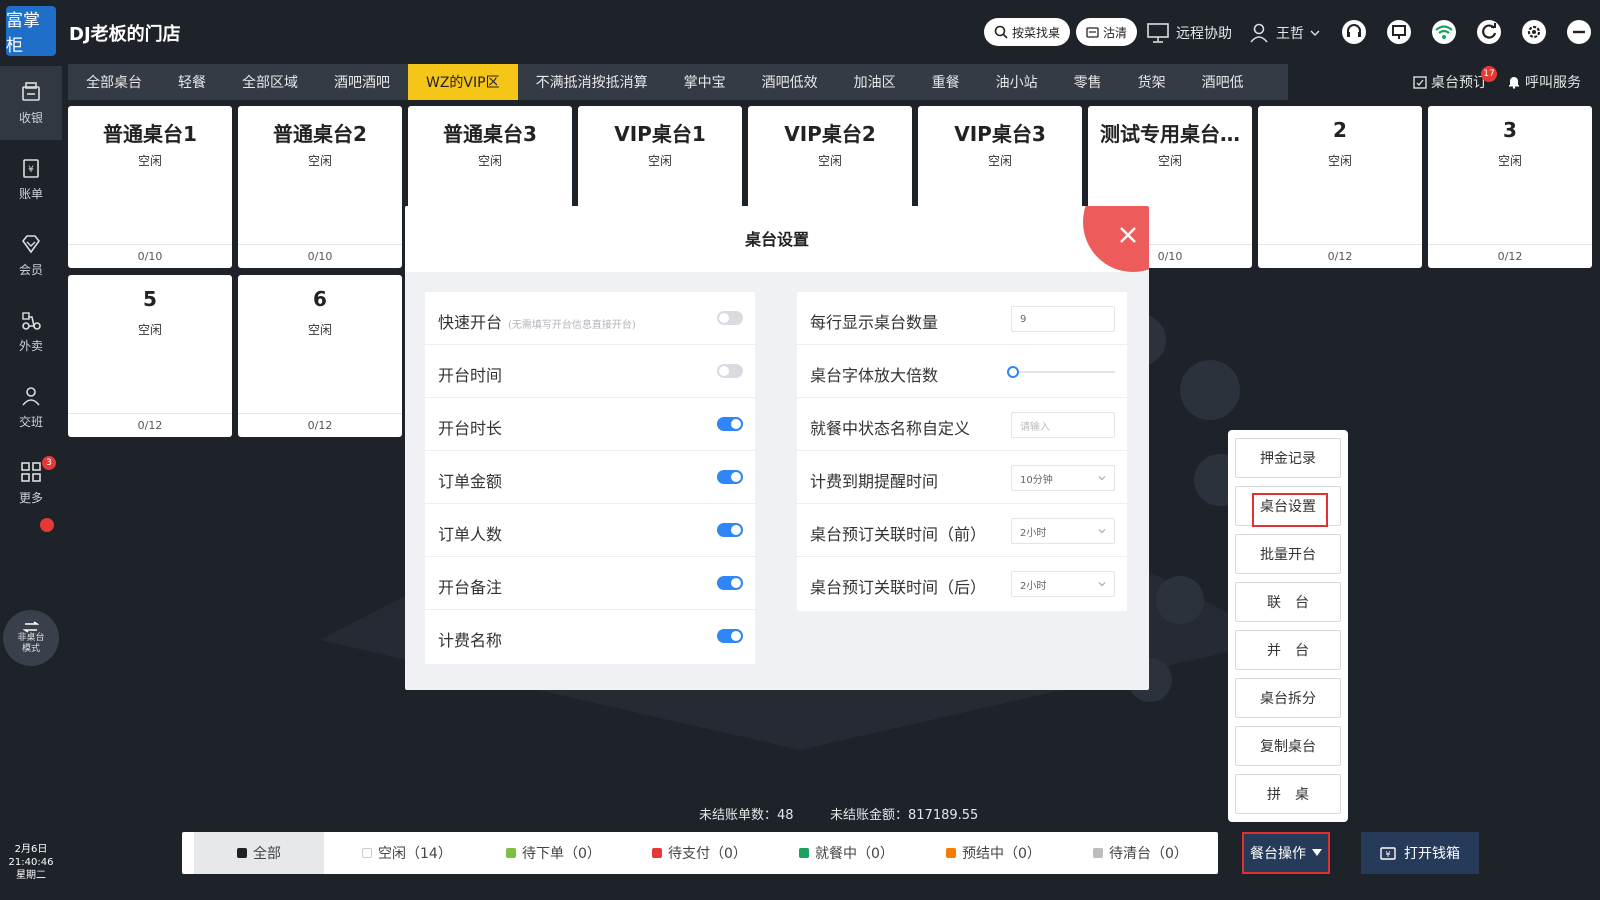  What do you see at coordinates (259, 853) in the screenshot?
I see `filter-all: 全部` at bounding box center [259, 853].